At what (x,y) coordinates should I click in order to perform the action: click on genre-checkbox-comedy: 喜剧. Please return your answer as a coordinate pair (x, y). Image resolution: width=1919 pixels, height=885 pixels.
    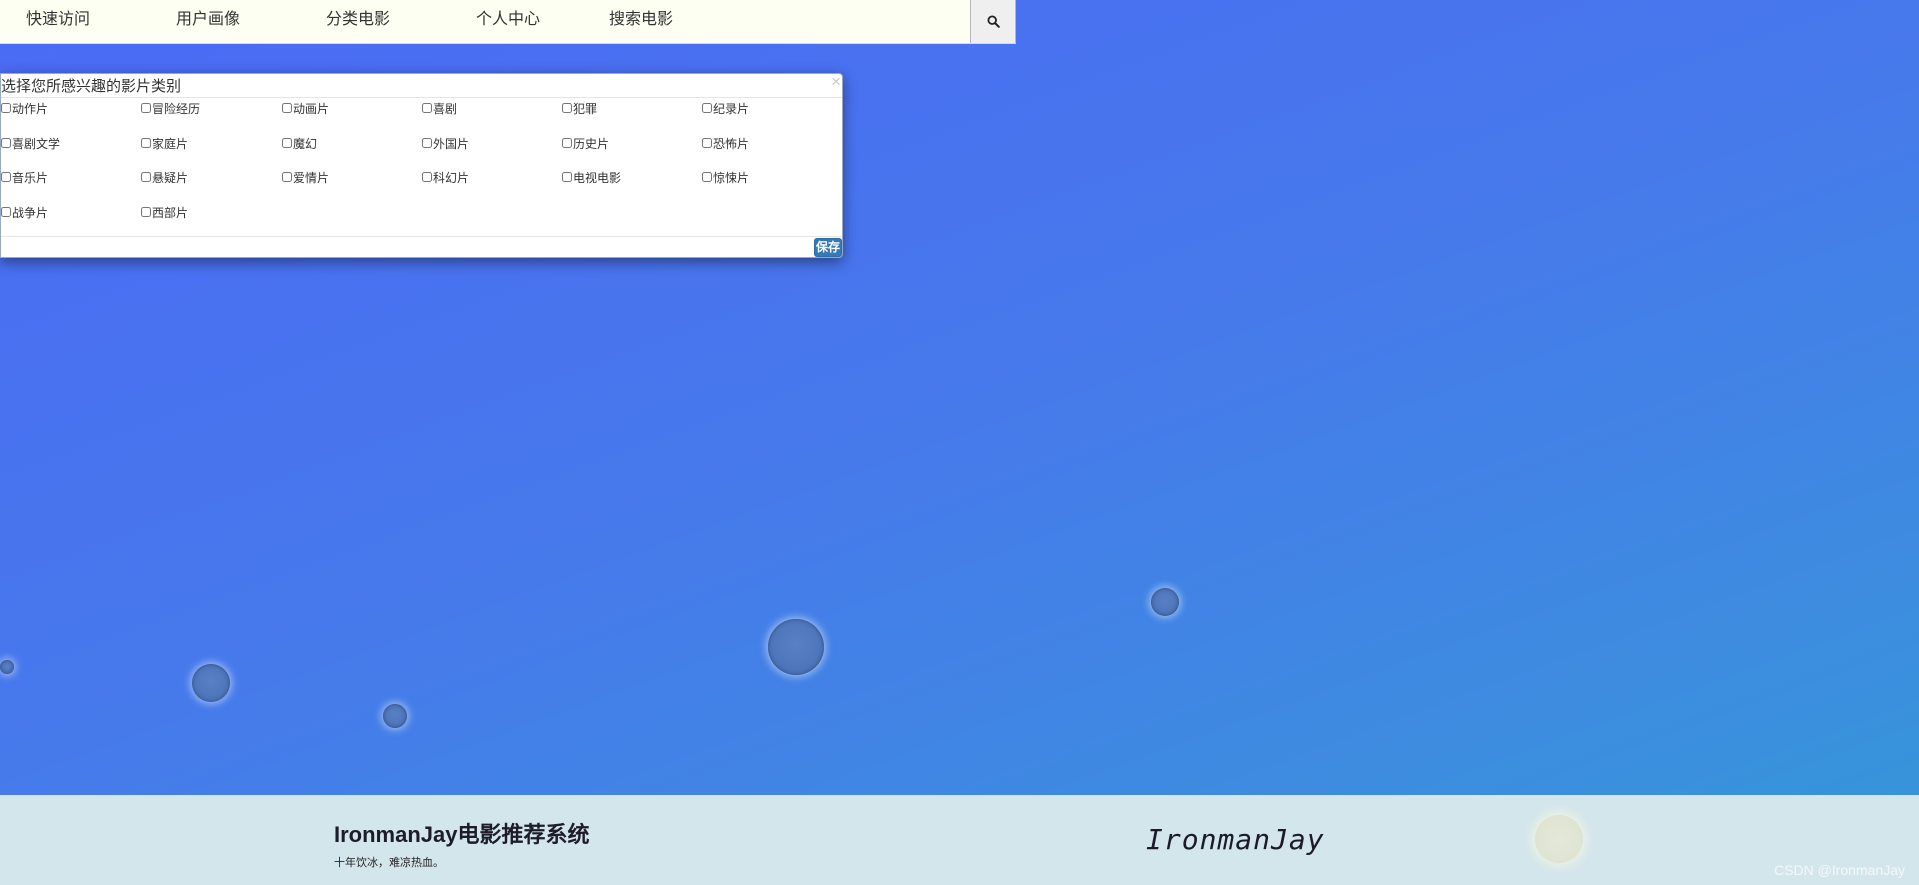
    Looking at the image, I should click on (439, 108).